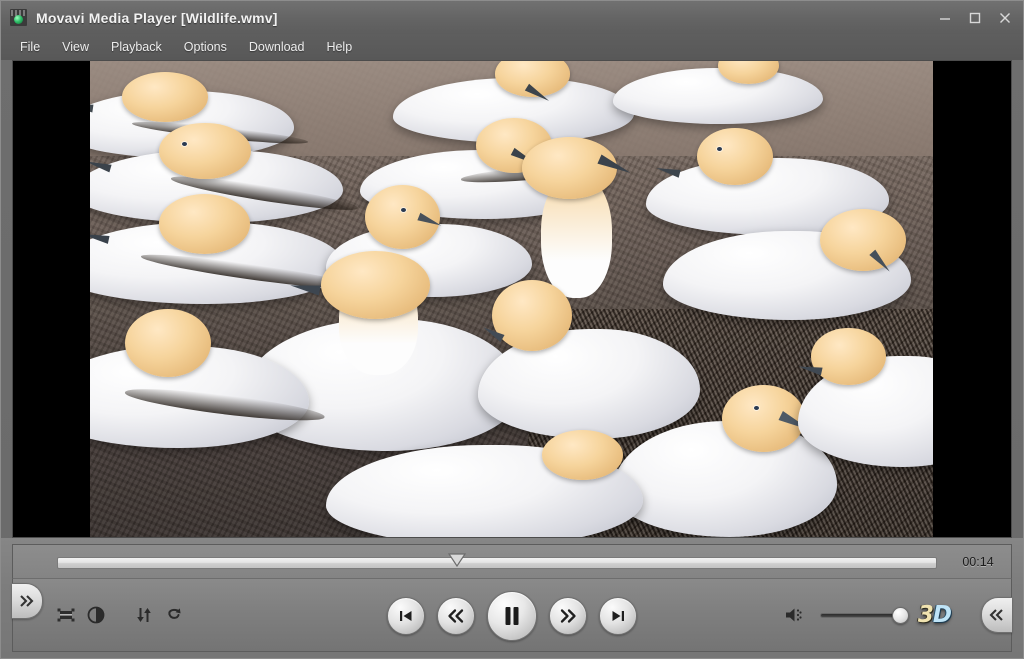 This screenshot has height=659, width=1024. I want to click on volume-knob, so click(900, 615).